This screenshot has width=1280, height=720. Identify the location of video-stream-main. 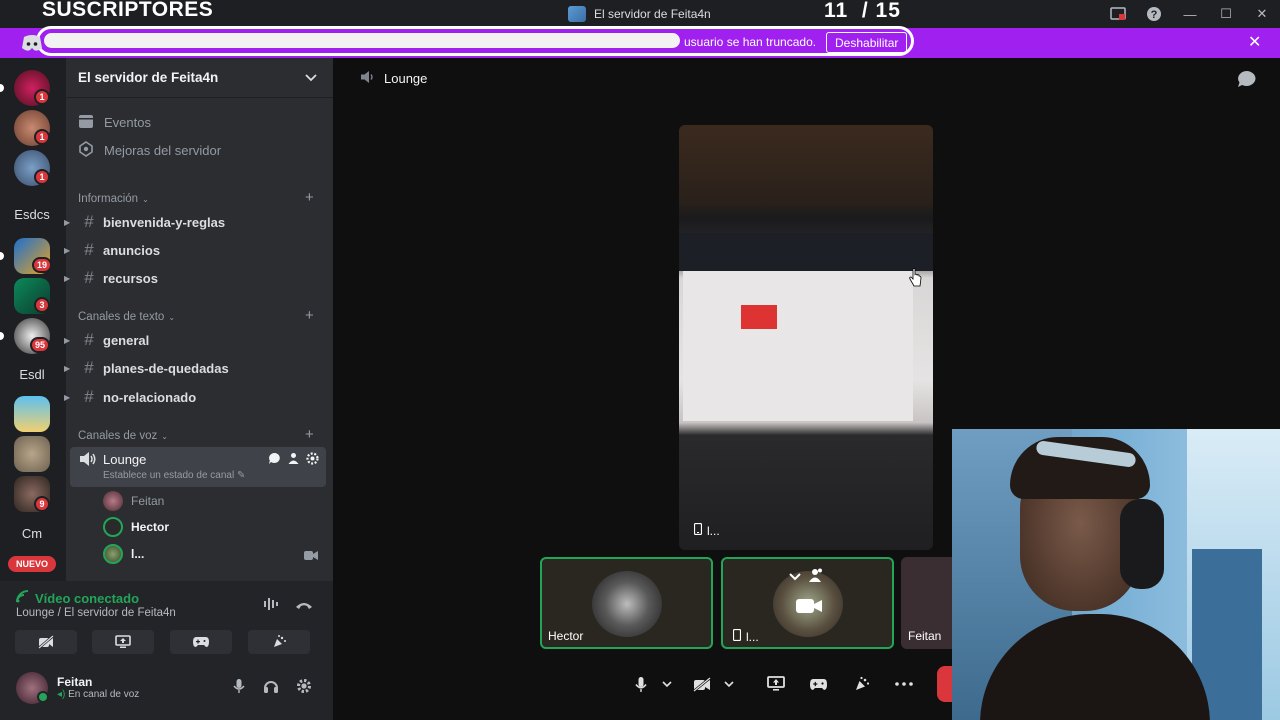
(806, 337).